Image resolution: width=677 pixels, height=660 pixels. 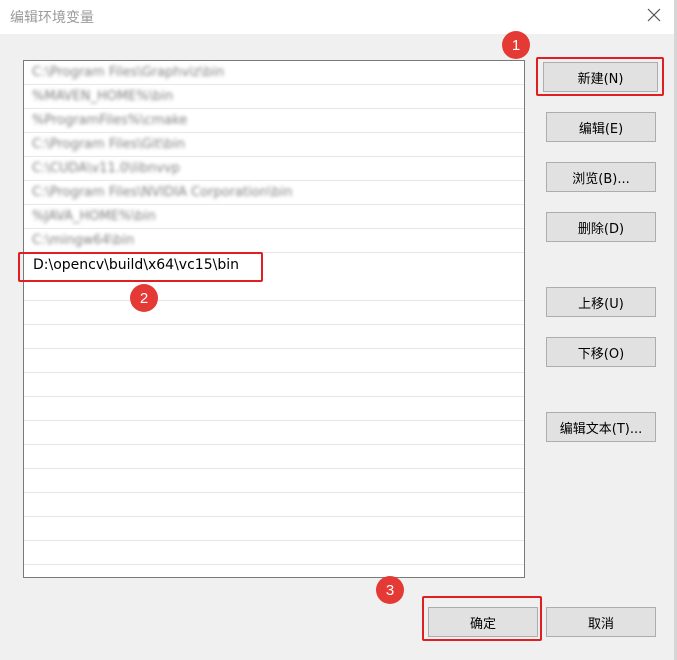 I want to click on move-down-button: 下移(O), so click(x=601, y=352).